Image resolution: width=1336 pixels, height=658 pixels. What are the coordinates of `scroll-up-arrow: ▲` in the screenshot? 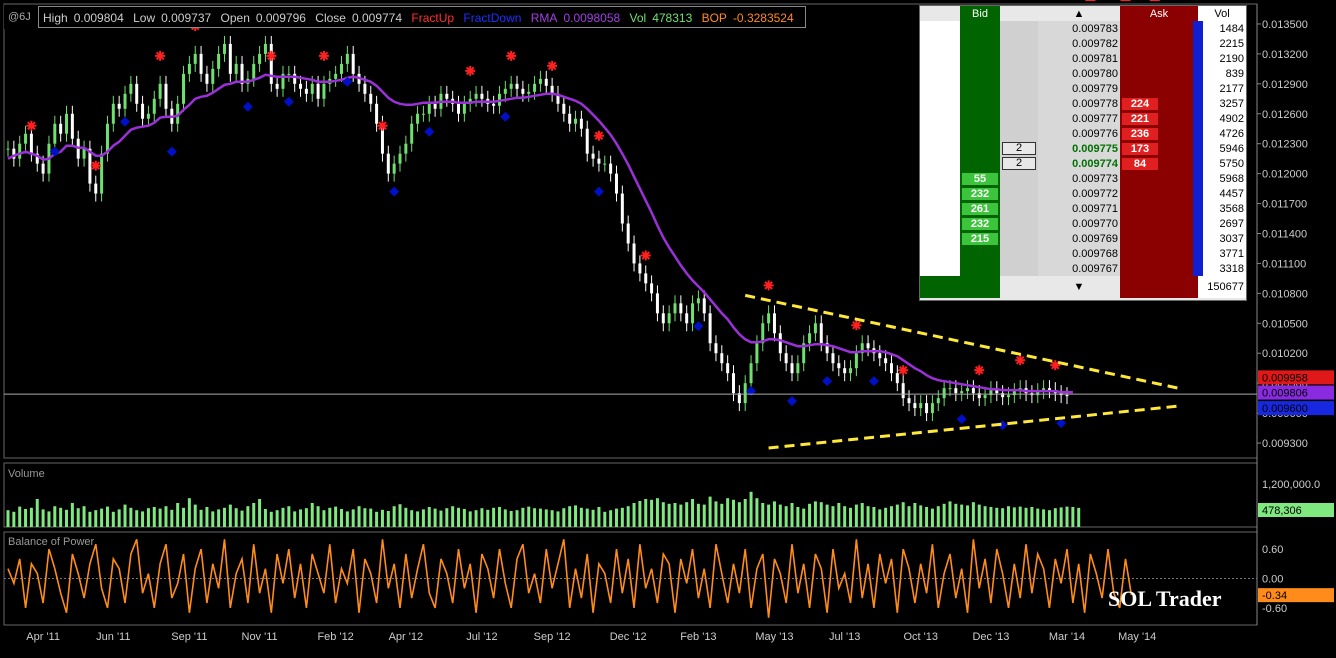 It's located at (1079, 13).